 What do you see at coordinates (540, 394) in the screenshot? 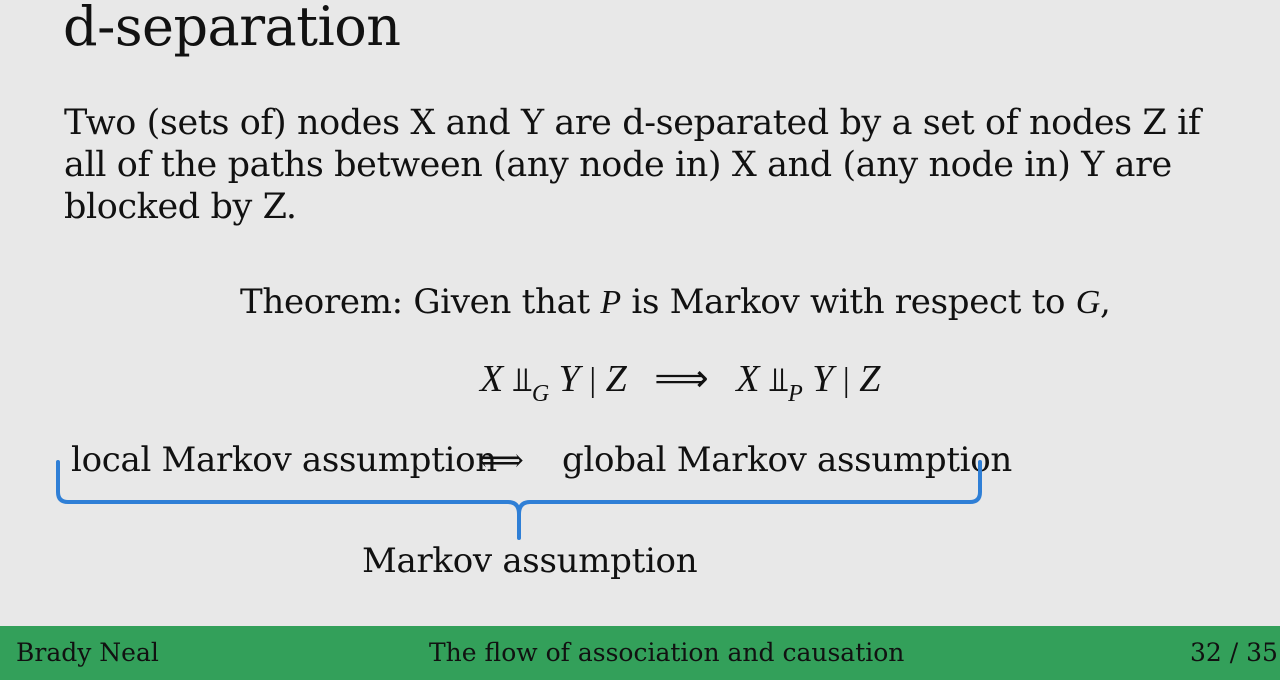
I see `subscript-g: G` at bounding box center [540, 394].